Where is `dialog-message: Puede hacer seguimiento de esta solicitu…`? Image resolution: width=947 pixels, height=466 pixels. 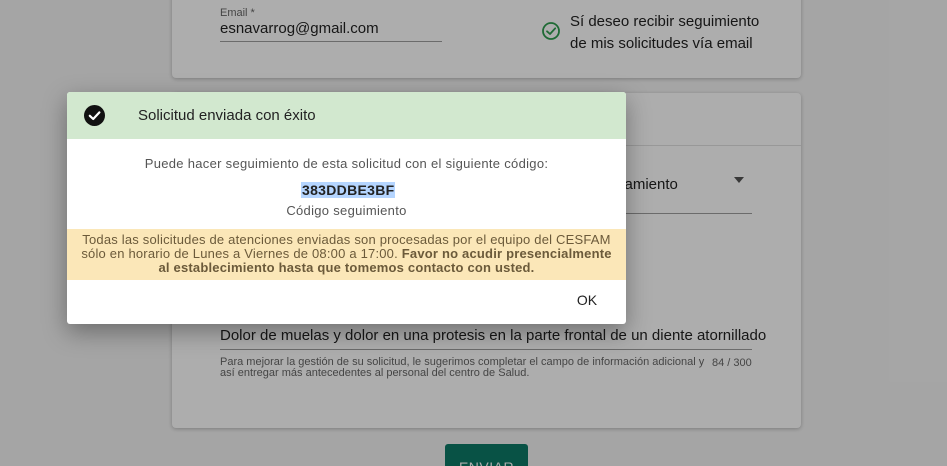 dialog-message: Puede hacer seguimiento de esta solicitu… is located at coordinates (346, 163).